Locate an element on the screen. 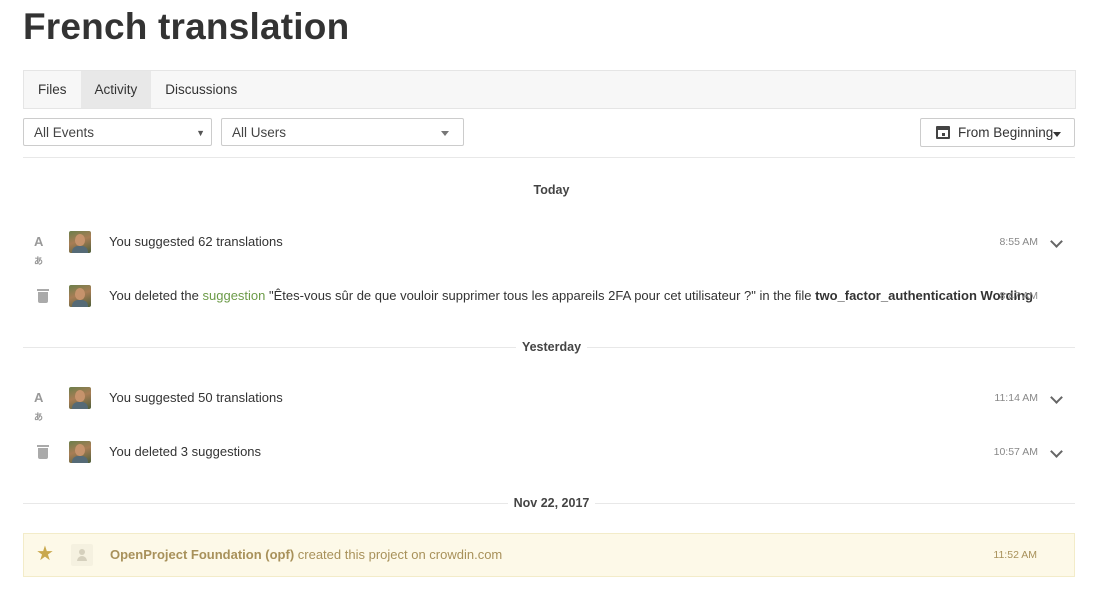 The height and width of the screenshot is (601, 1103). star-icon: ★ is located at coordinates (45, 554).